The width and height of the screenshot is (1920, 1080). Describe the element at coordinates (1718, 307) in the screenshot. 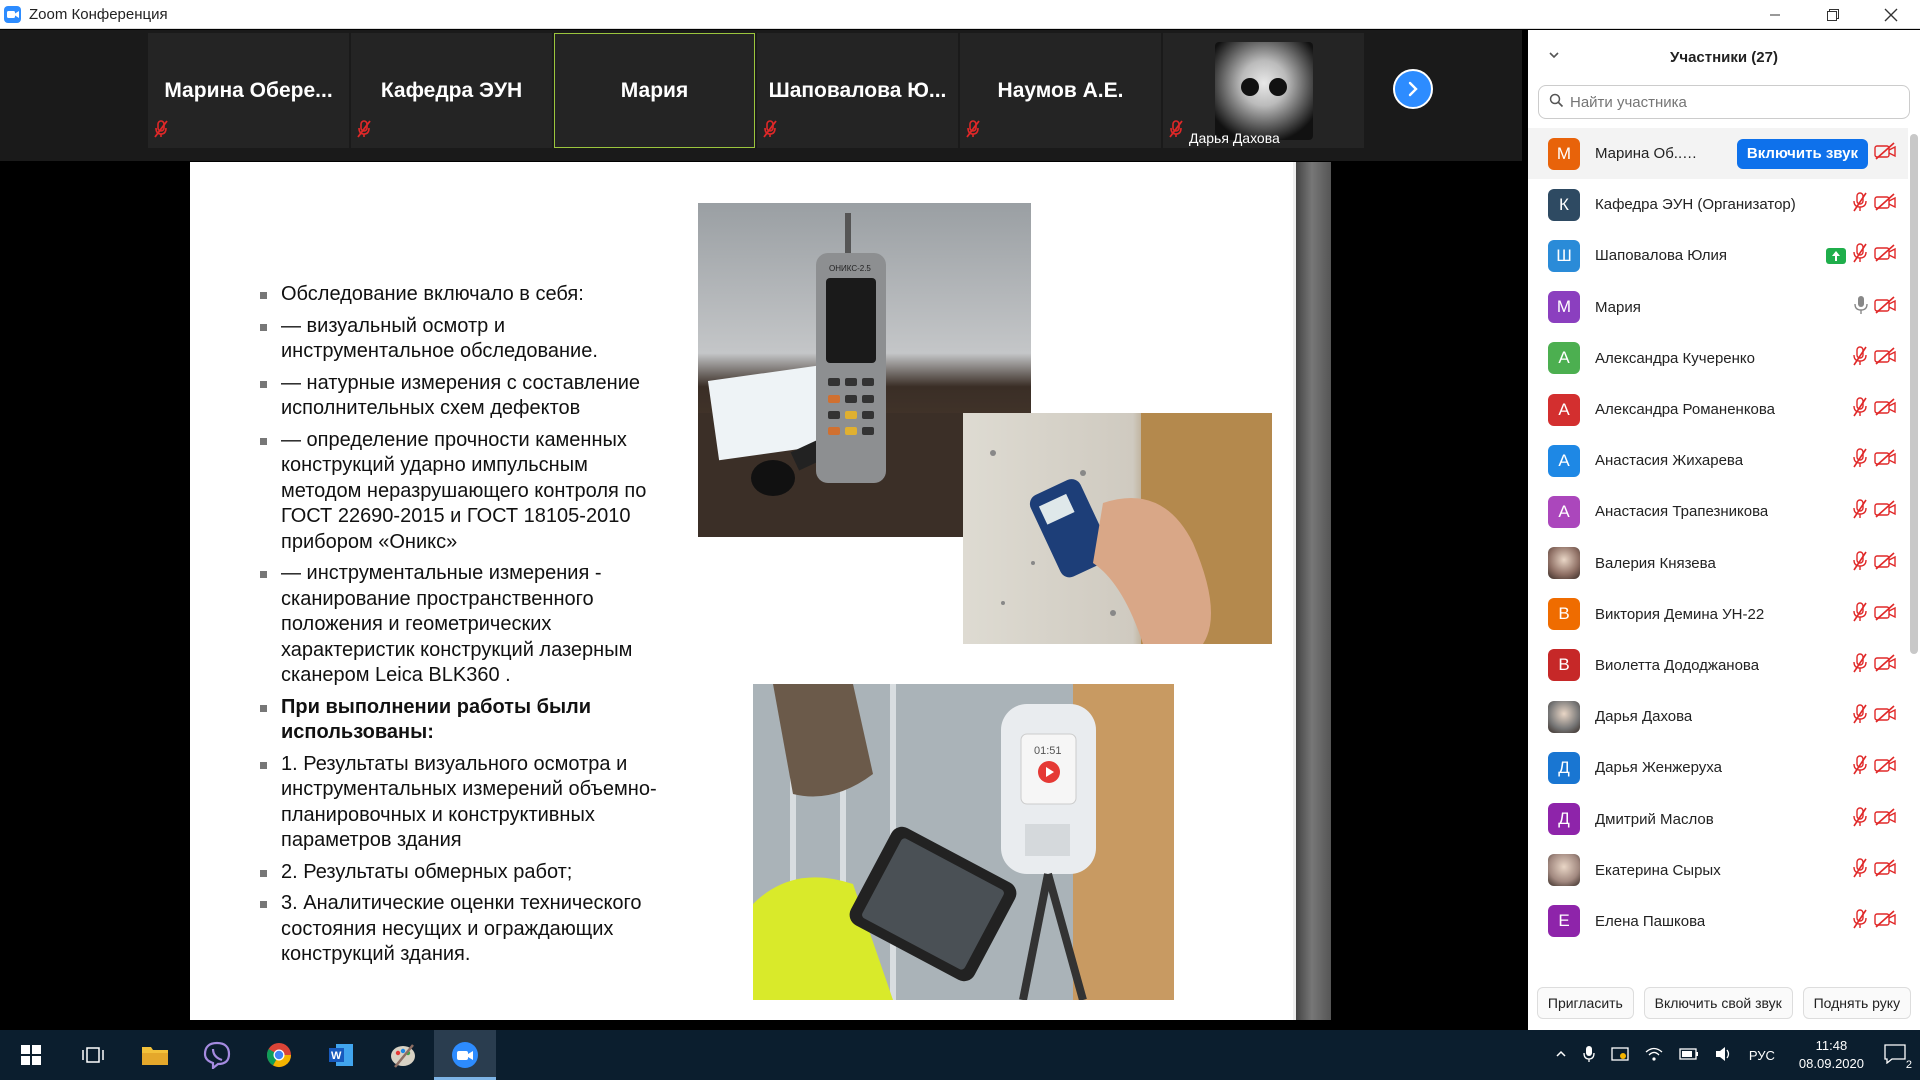

I see `participant-row: М Мария` at that location.